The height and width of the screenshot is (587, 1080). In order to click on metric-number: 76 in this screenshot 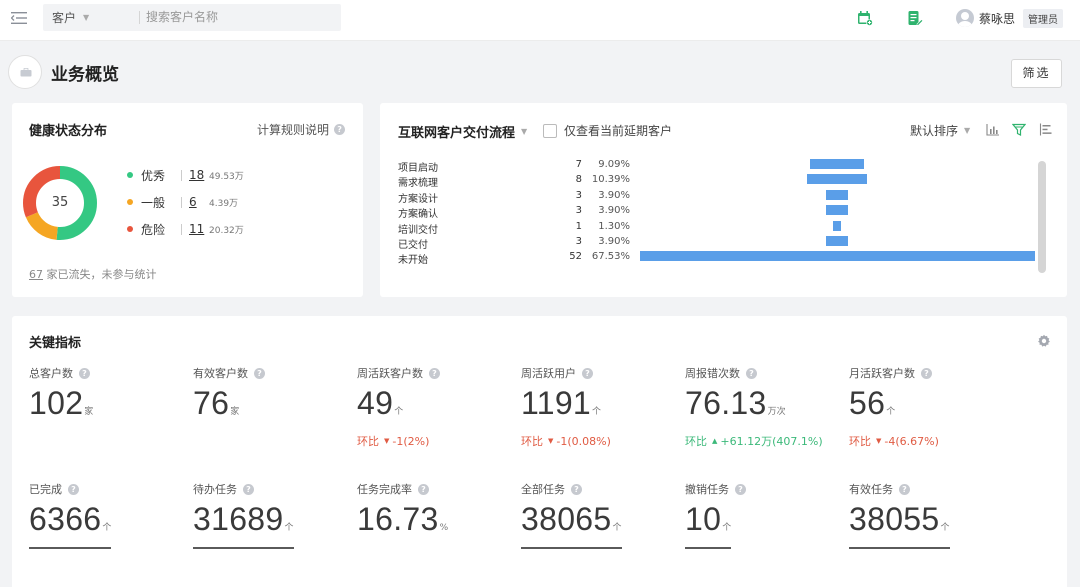, I will do `click(211, 403)`.